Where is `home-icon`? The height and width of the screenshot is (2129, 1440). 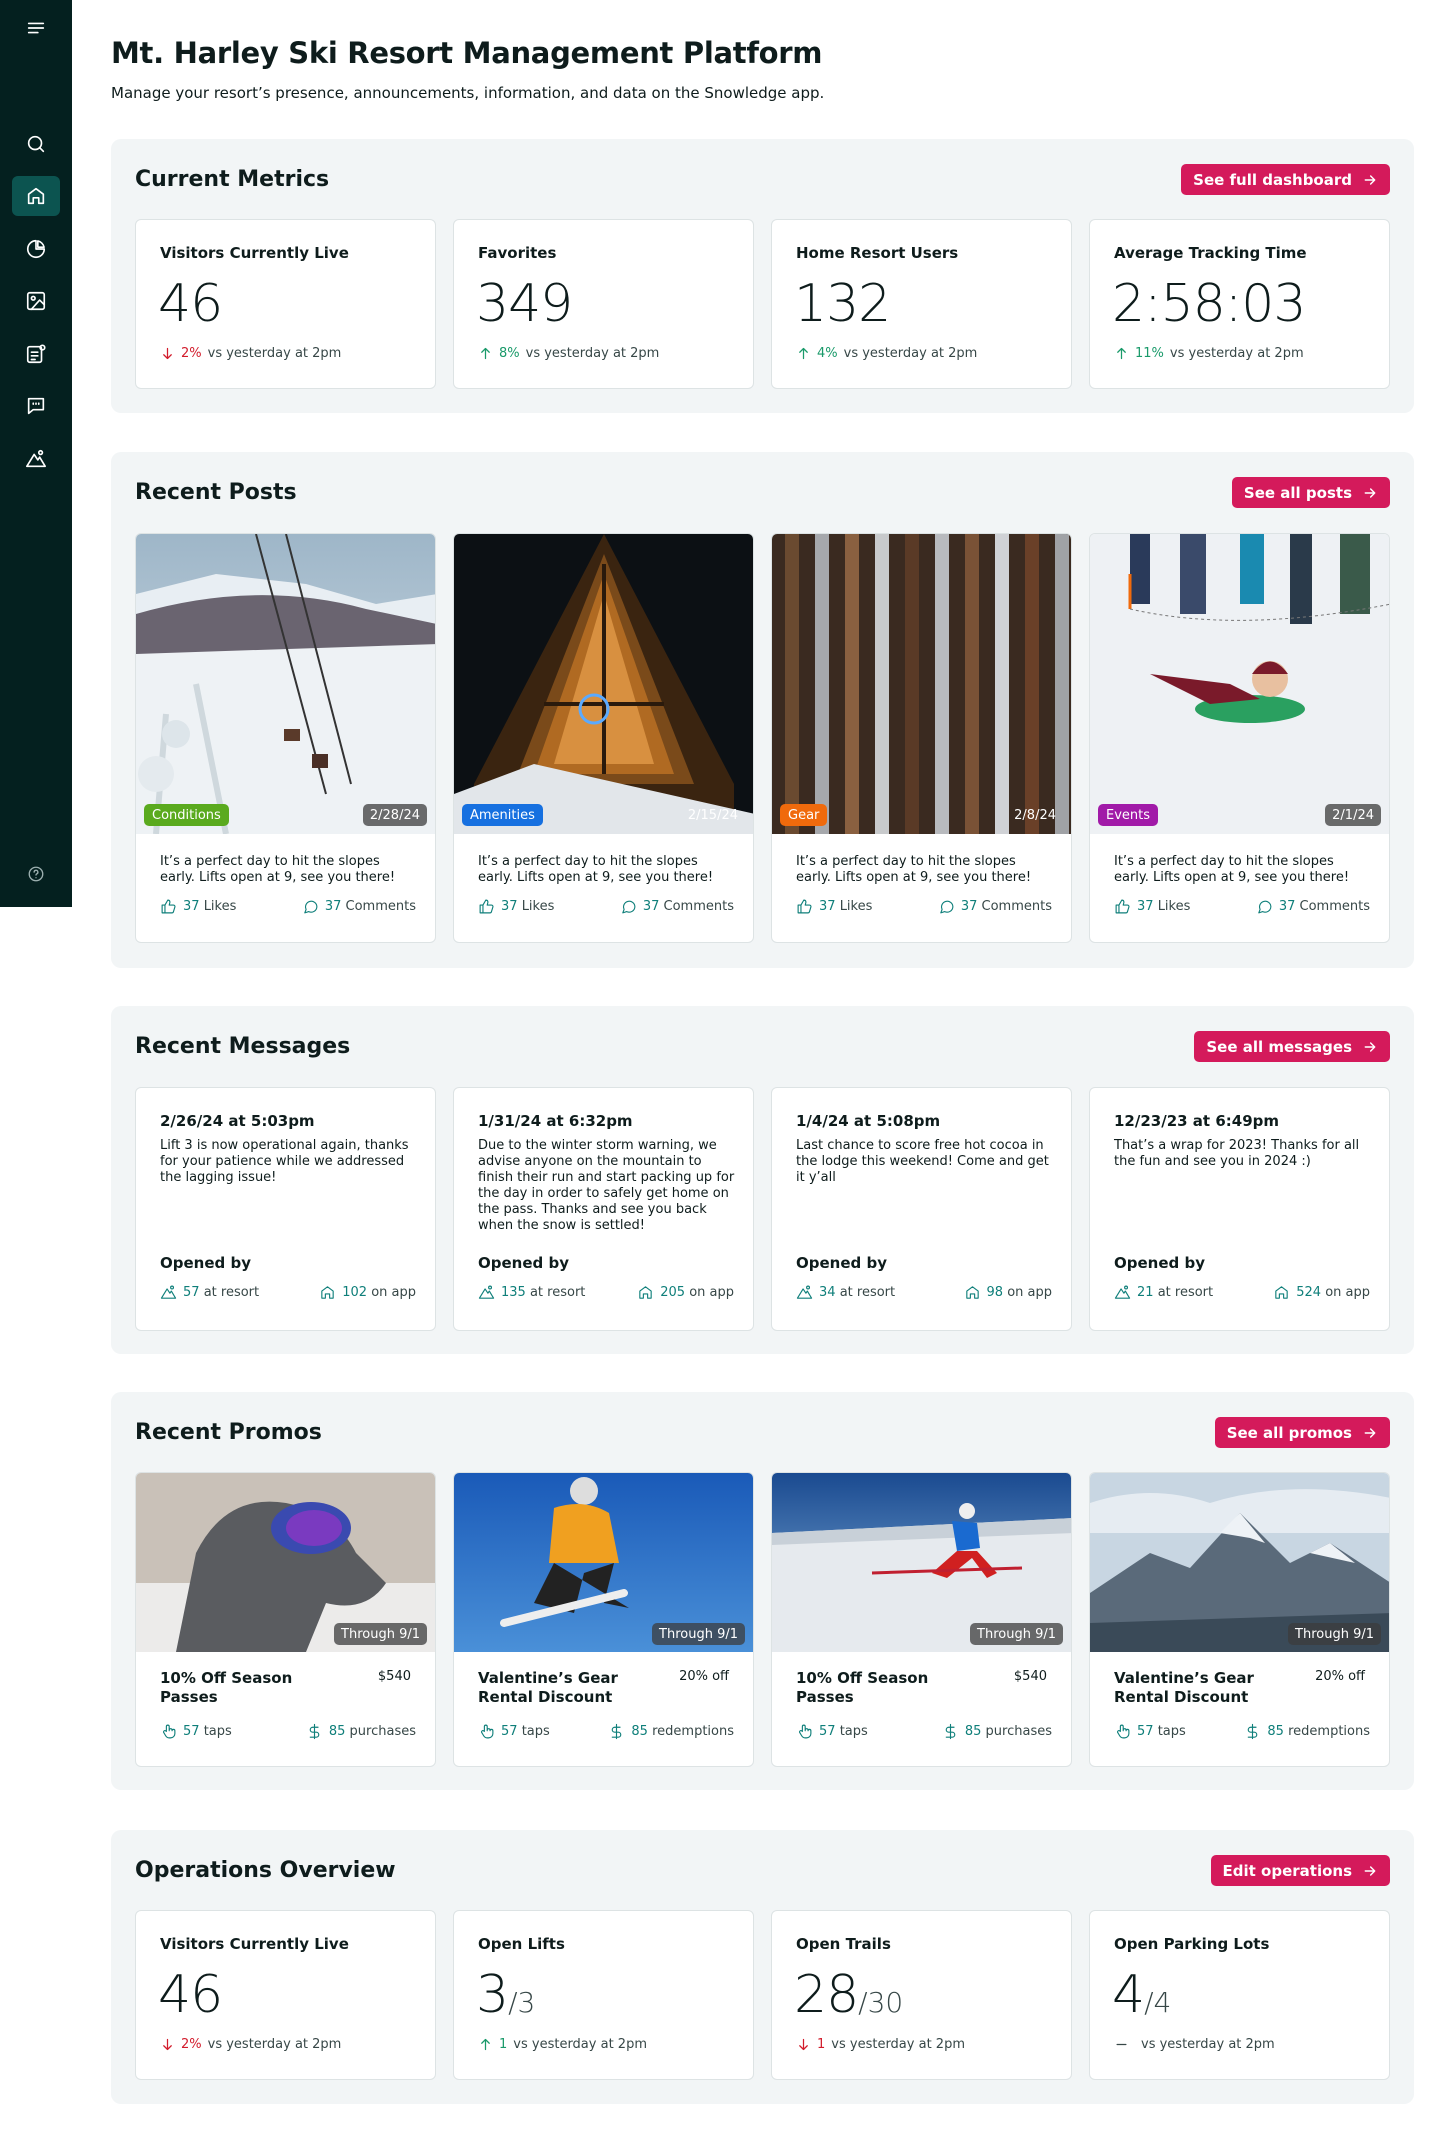
home-icon is located at coordinates (645, 1292).